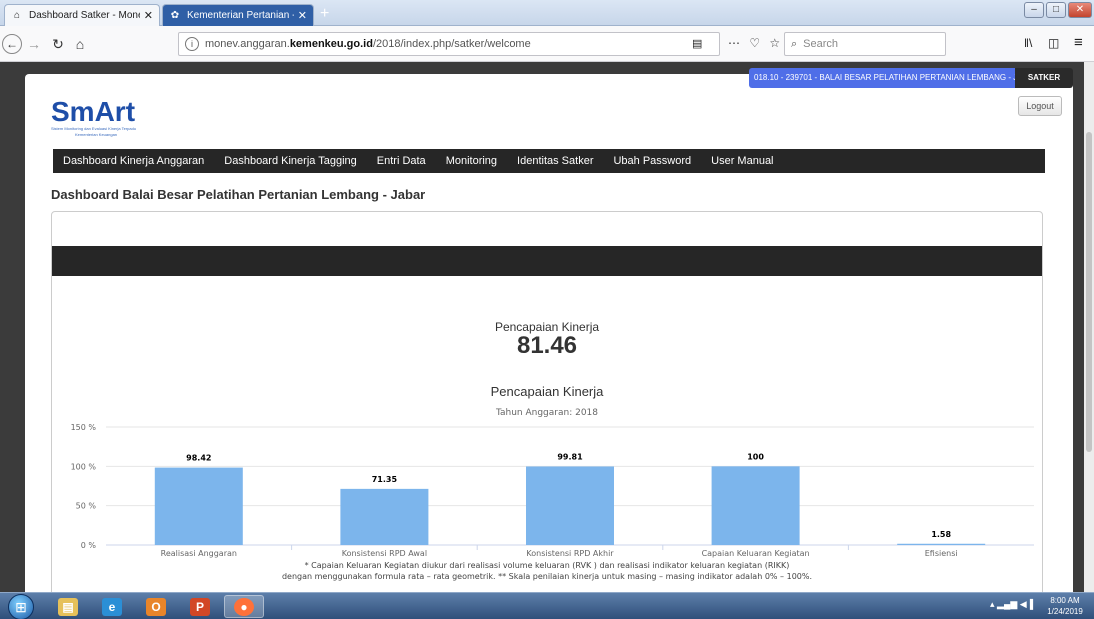 The height and width of the screenshot is (619, 1094). Describe the element at coordinates (1056, 10) in the screenshot. I see `maximize-button: □` at that location.